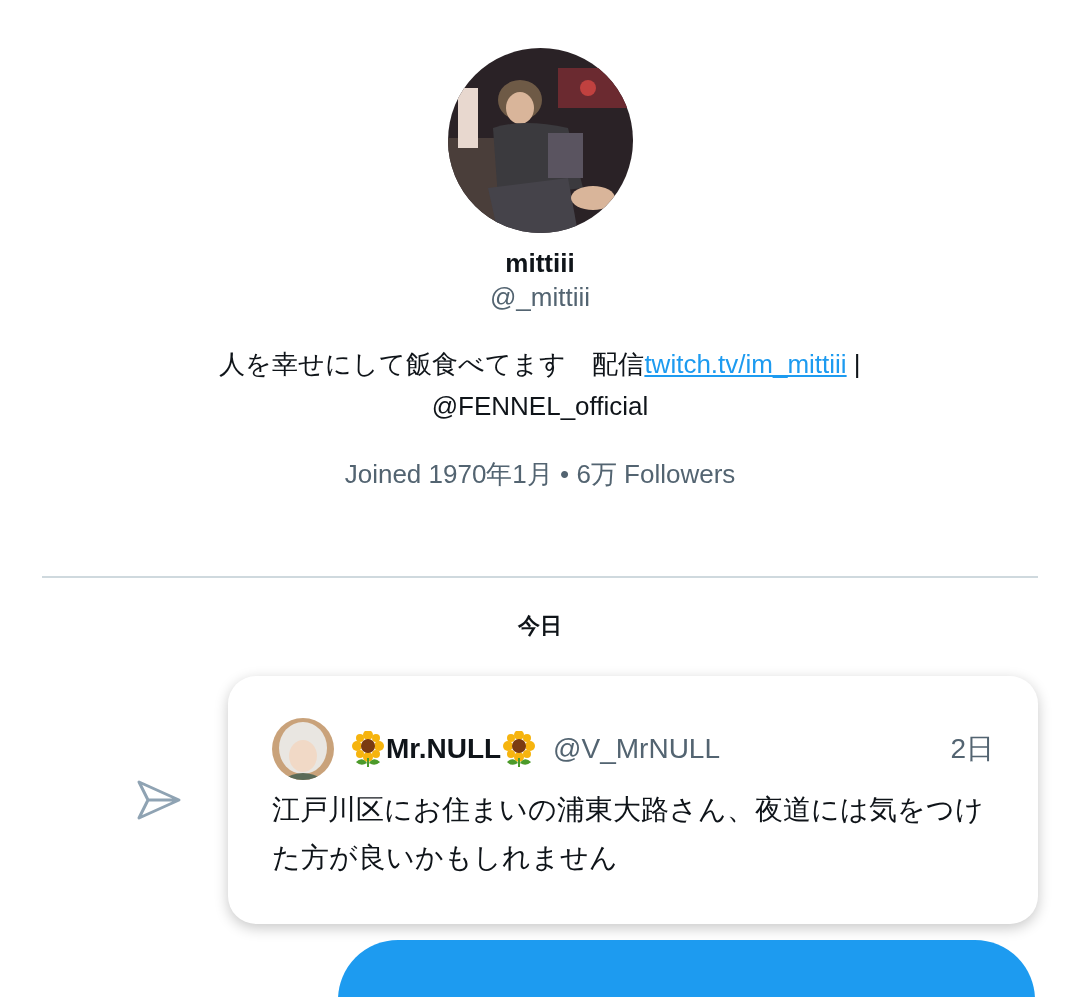 Image resolution: width=1080 pixels, height=997 pixels. I want to click on author-handle: @V_MrNULL, so click(636, 749).